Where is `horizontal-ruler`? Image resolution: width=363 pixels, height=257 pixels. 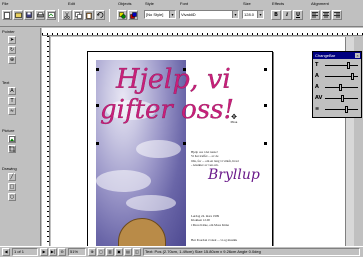 horizontal-ruler is located at coordinates (202, 32).